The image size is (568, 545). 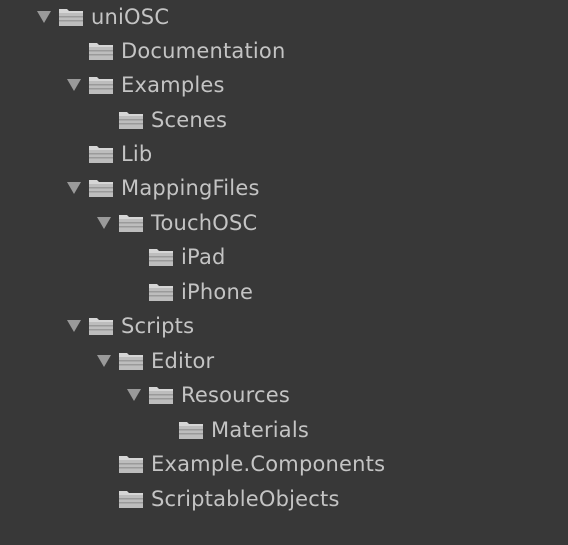 I want to click on tree-item-unios: uniOSC, so click(x=101, y=17).